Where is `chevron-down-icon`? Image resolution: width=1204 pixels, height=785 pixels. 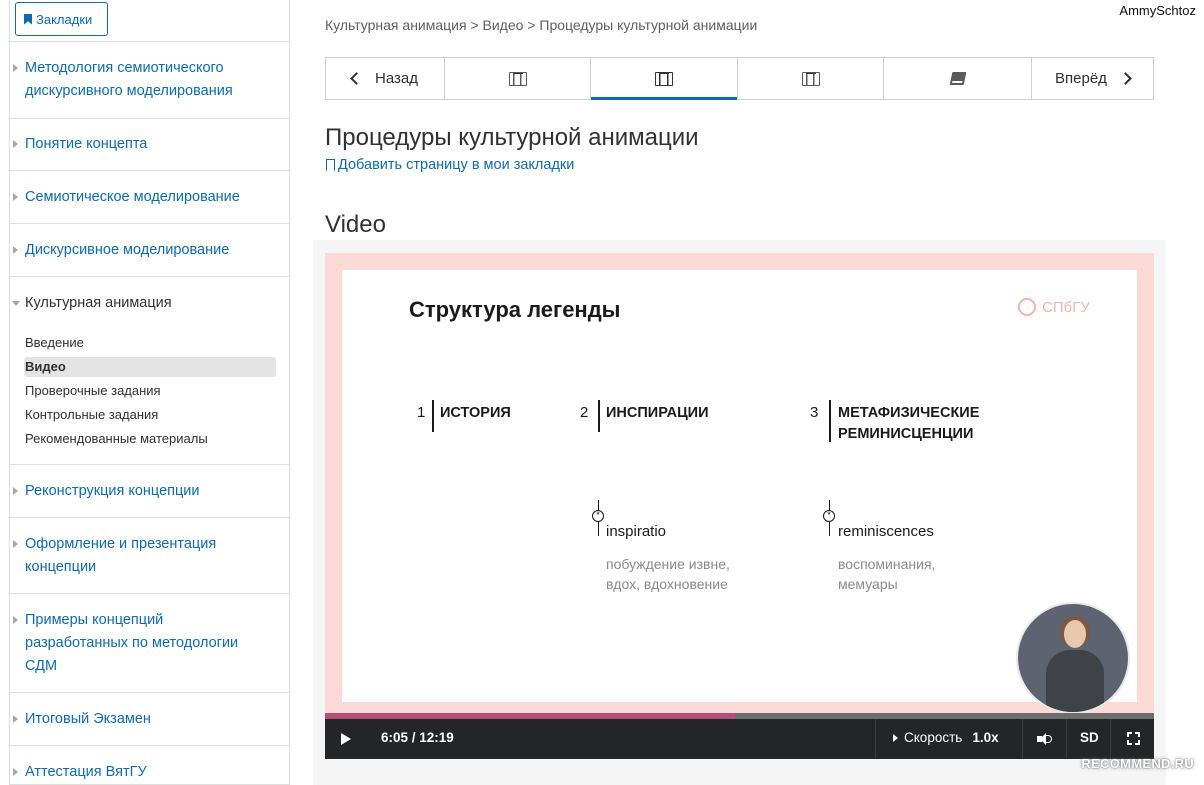 chevron-down-icon is located at coordinates (16, 303).